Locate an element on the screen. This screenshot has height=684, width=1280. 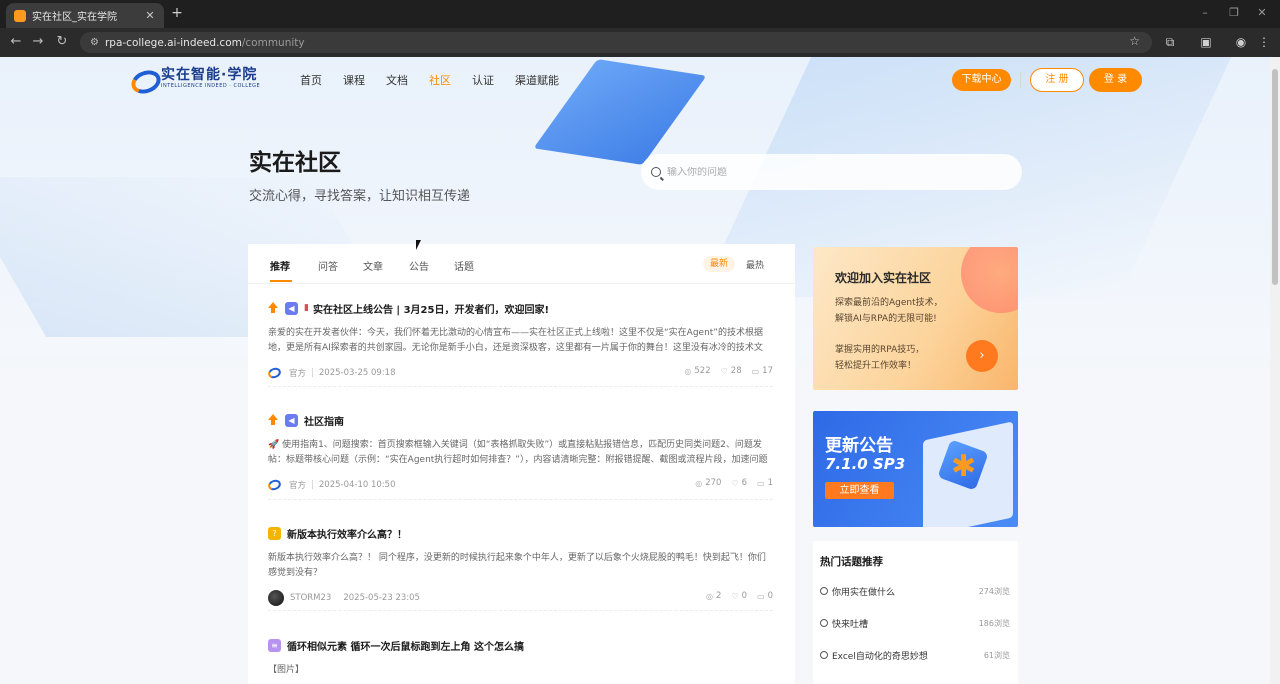
post-head: ≡ 循环相似元素 循环一次后鼠标跑到左上角 这个怎么搞 is located at coordinates (520, 645).